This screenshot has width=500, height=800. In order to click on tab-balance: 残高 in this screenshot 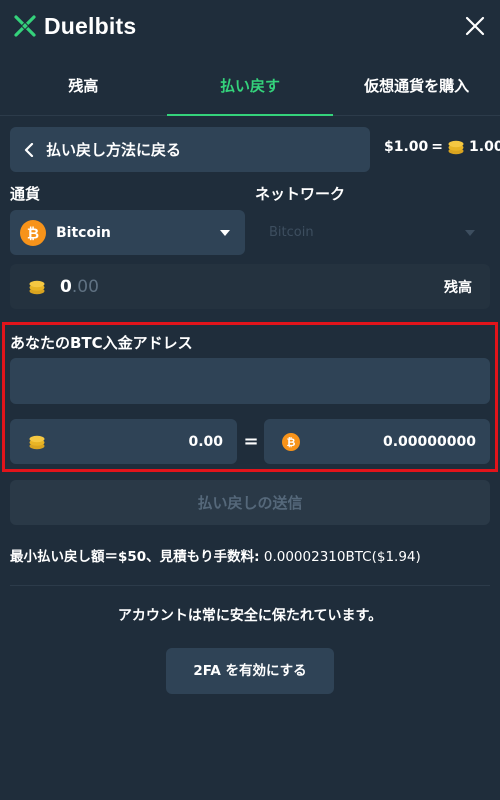, I will do `click(83, 85)`.